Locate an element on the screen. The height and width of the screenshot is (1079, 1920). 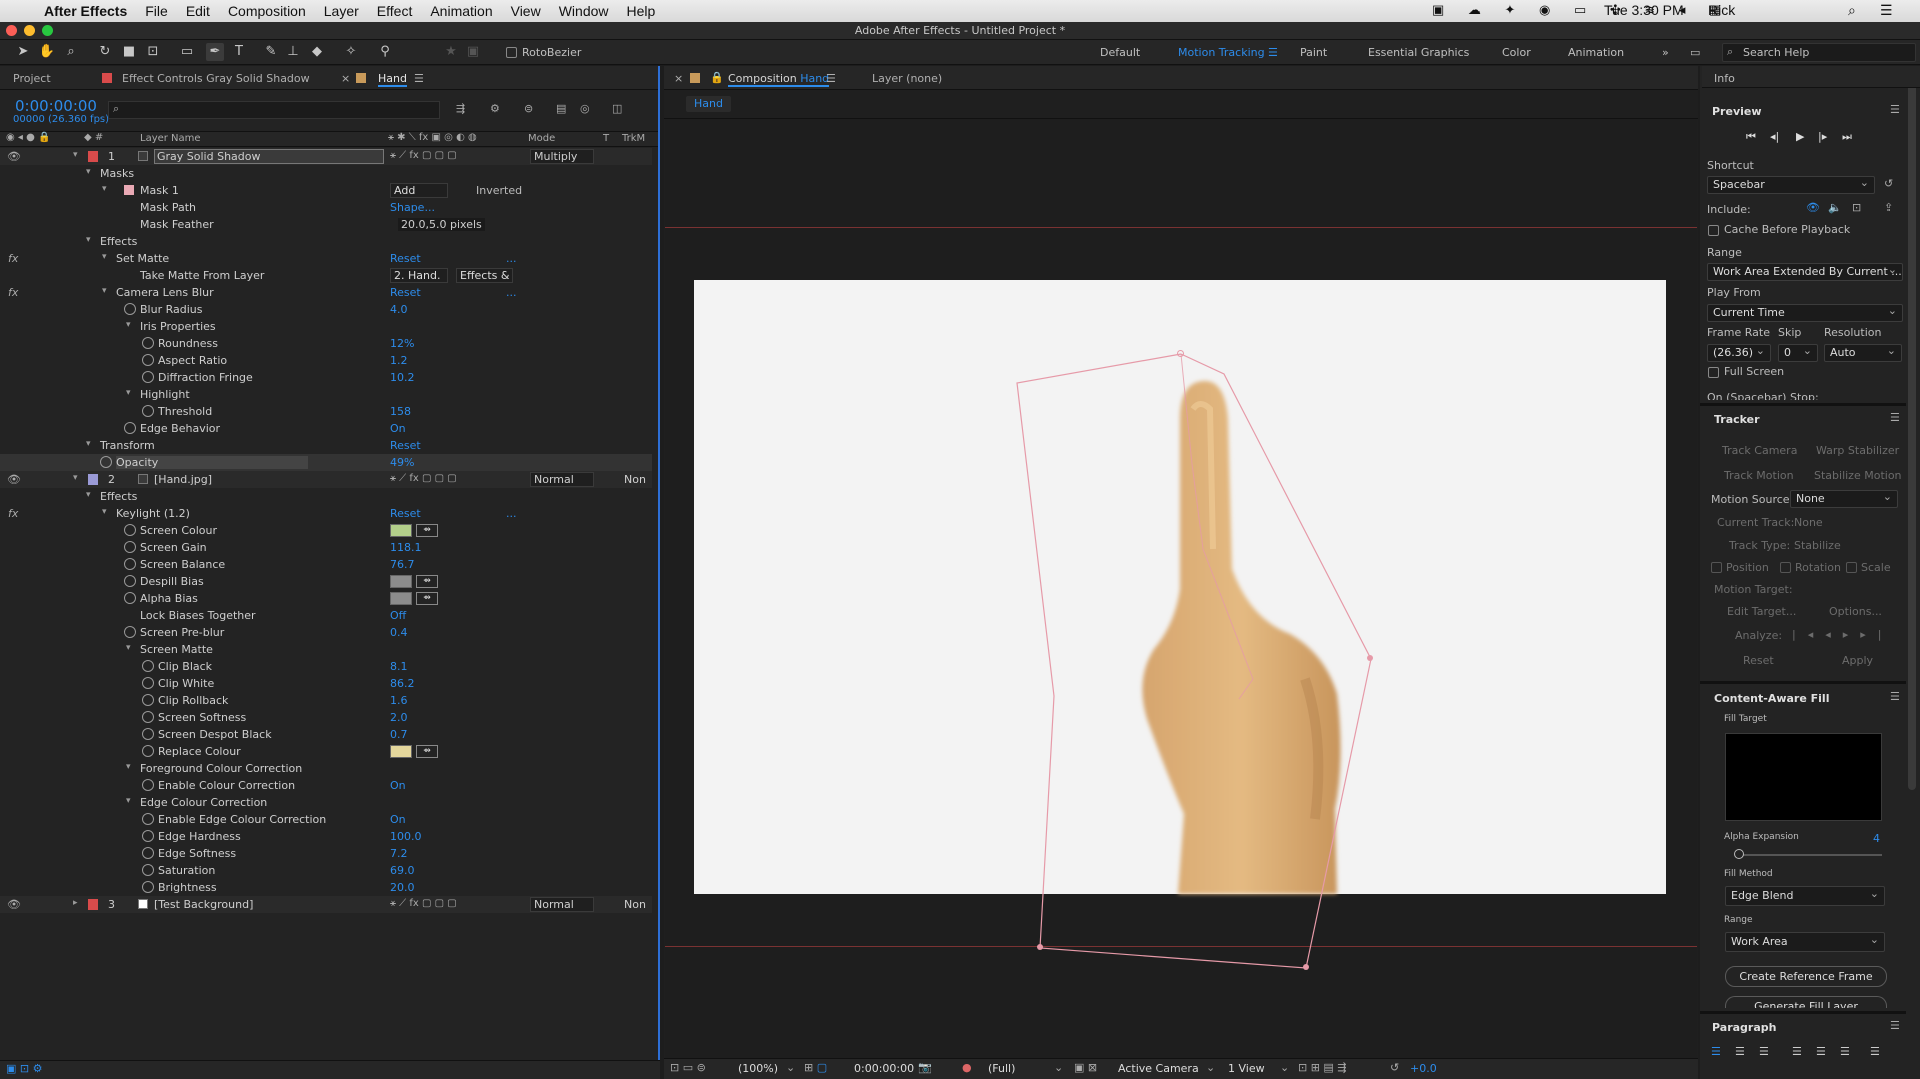
blend-mode-dropdown: Normal is located at coordinates (562, 479).